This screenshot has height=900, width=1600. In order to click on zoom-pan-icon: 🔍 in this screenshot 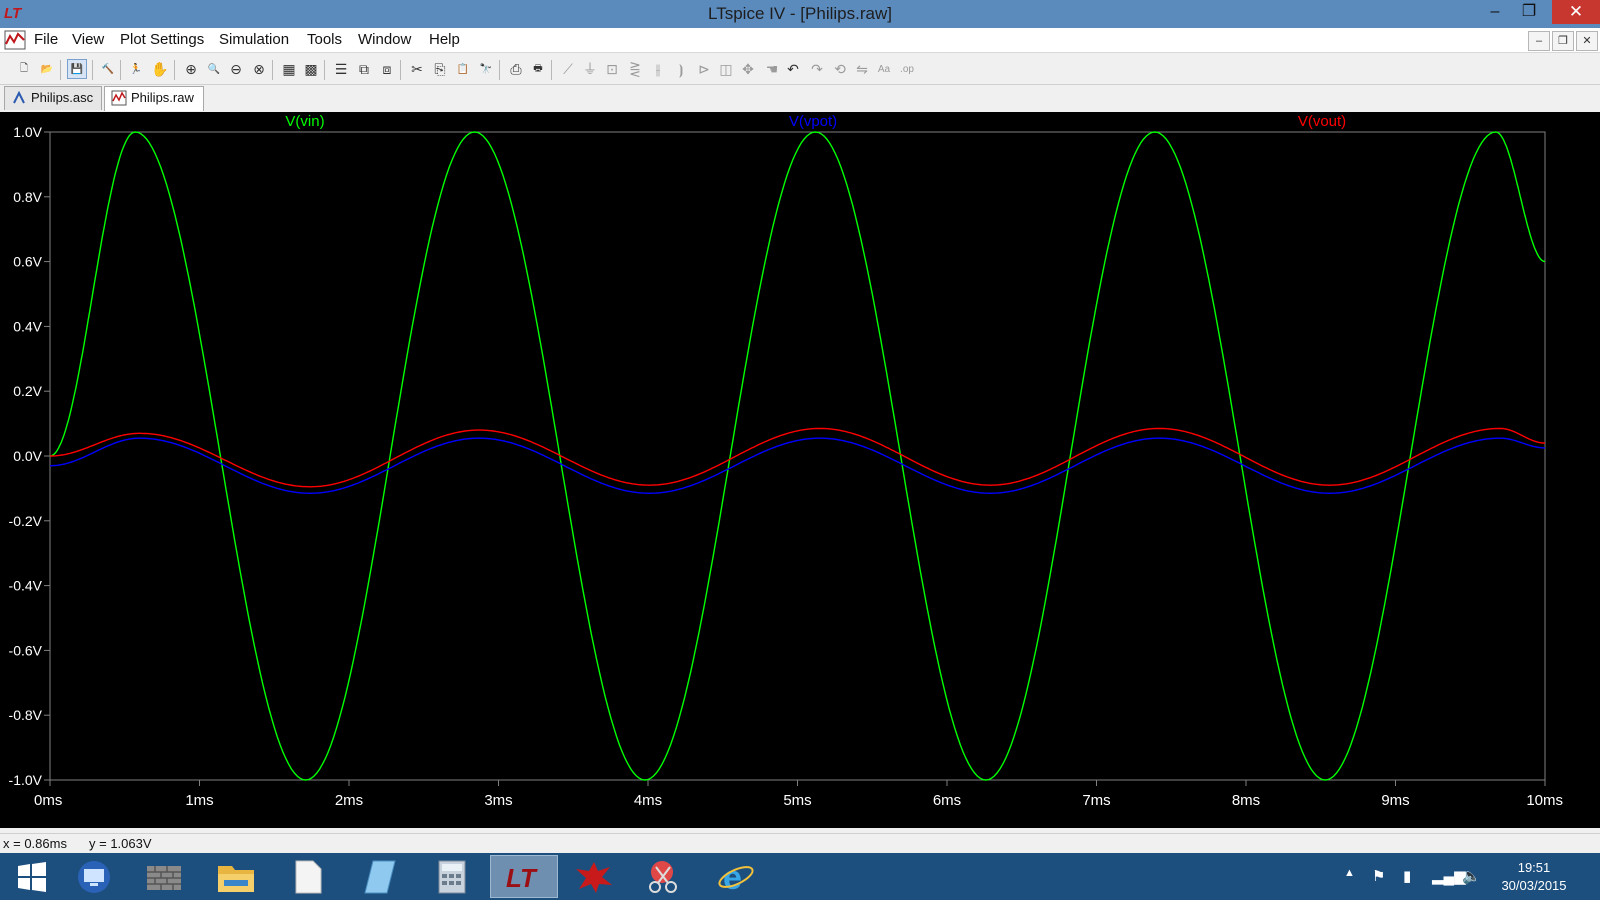, I will do `click(214, 69)`.